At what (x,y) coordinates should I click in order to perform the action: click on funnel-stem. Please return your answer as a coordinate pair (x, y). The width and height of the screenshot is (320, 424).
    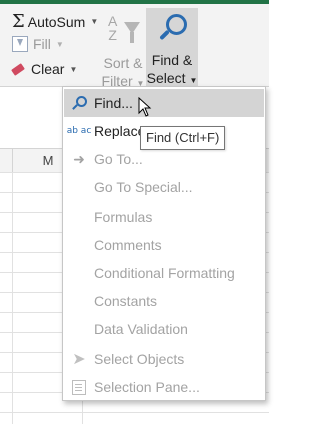
    Looking at the image, I should click on (132, 37).